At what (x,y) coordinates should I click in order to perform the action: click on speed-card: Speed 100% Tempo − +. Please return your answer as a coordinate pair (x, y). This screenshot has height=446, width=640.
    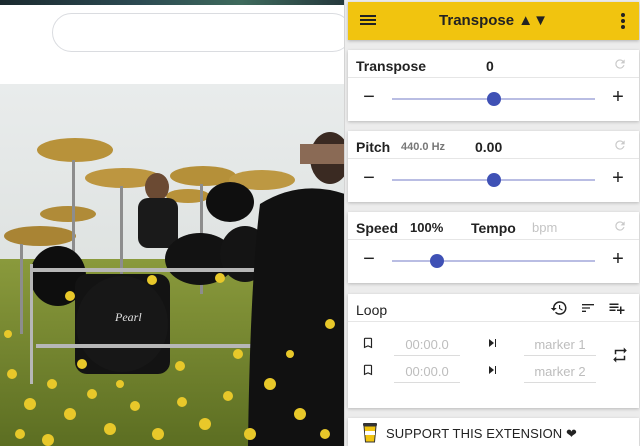
    Looking at the image, I should click on (493, 247).